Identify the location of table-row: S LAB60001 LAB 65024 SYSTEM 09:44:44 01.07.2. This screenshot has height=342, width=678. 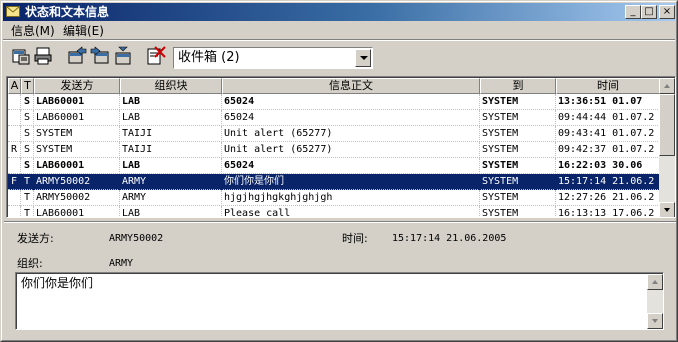
(334, 118).